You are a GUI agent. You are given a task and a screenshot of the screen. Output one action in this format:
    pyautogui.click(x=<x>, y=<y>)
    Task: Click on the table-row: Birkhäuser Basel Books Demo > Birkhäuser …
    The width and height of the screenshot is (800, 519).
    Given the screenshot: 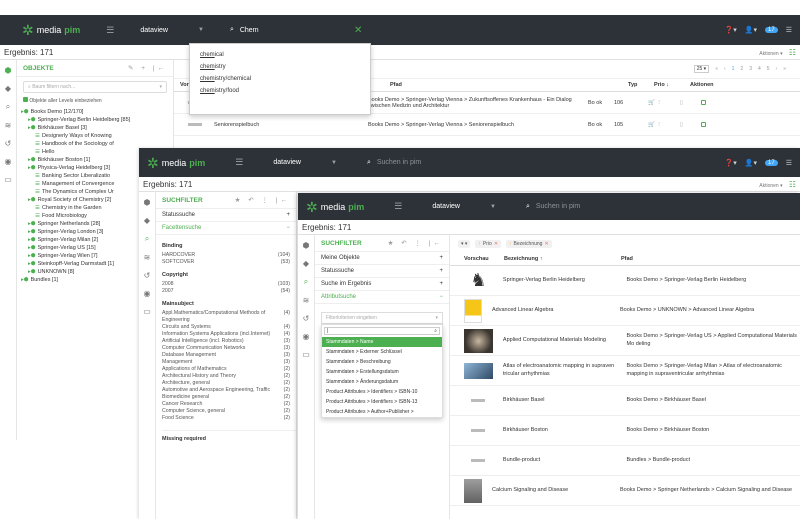 What is the action you would take?
    pyautogui.click(x=625, y=401)
    